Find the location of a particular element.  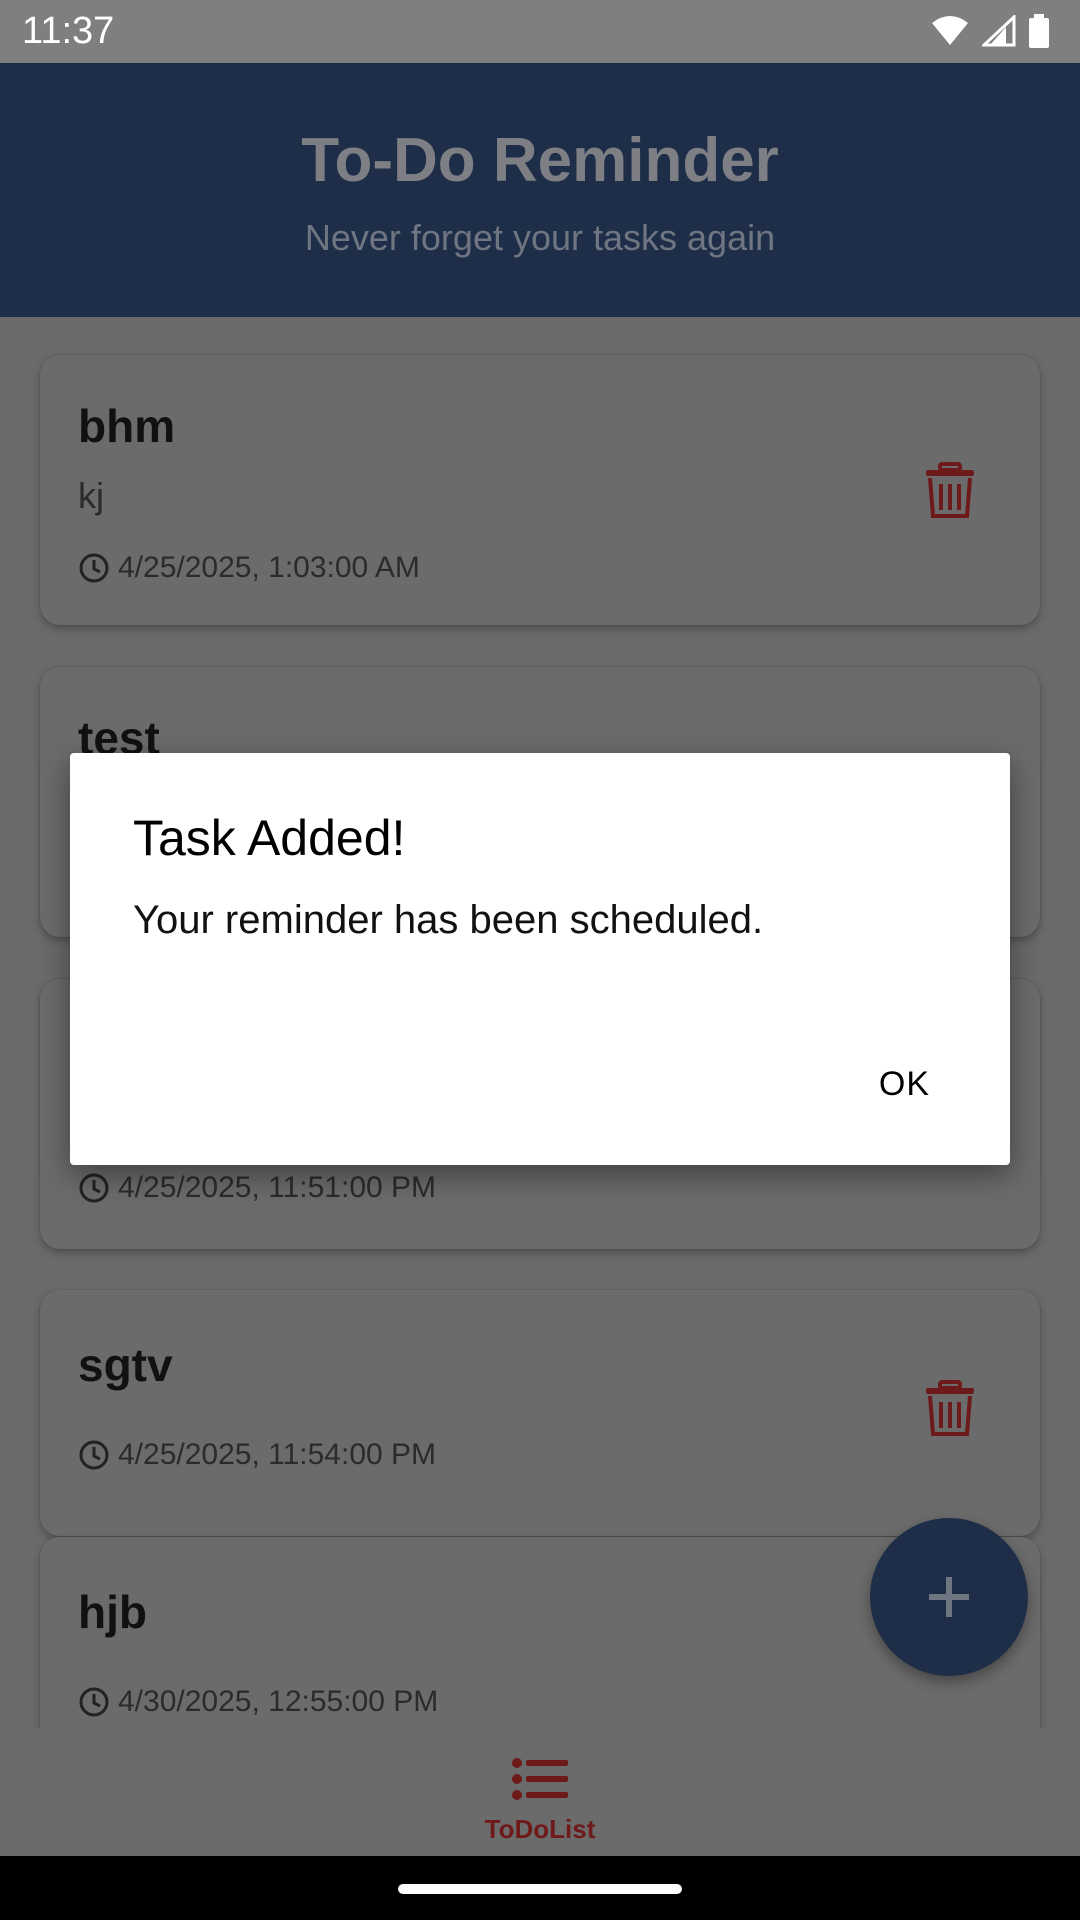

home-handle is located at coordinates (540, 1889).